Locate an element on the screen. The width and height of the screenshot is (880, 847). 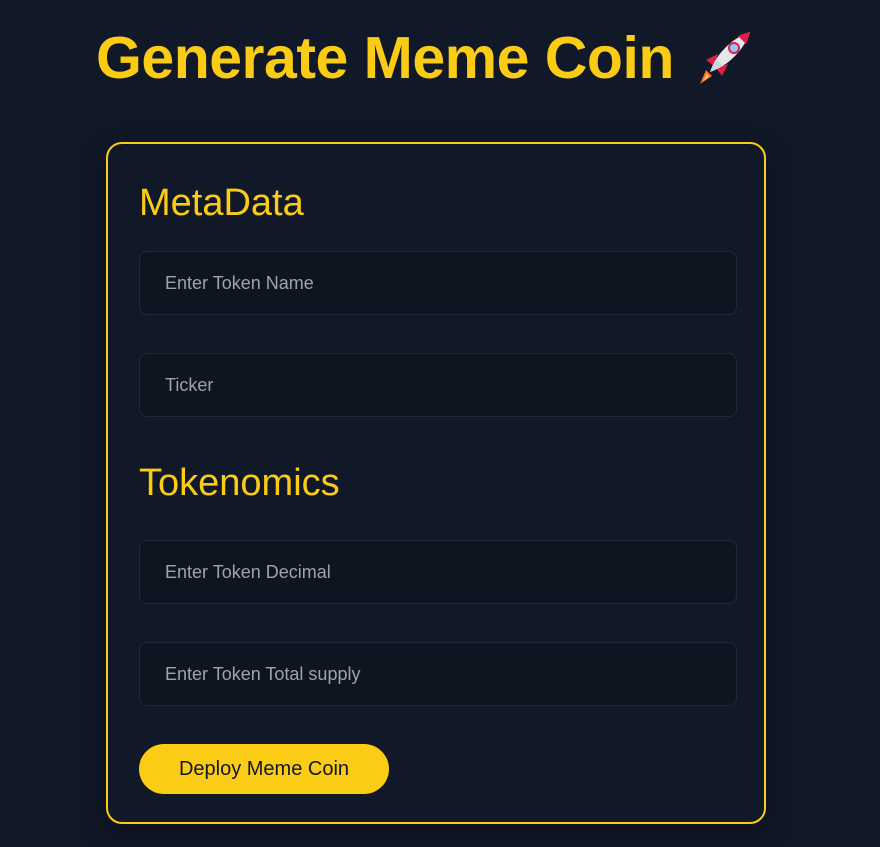
token-decimal-input is located at coordinates (438, 572).